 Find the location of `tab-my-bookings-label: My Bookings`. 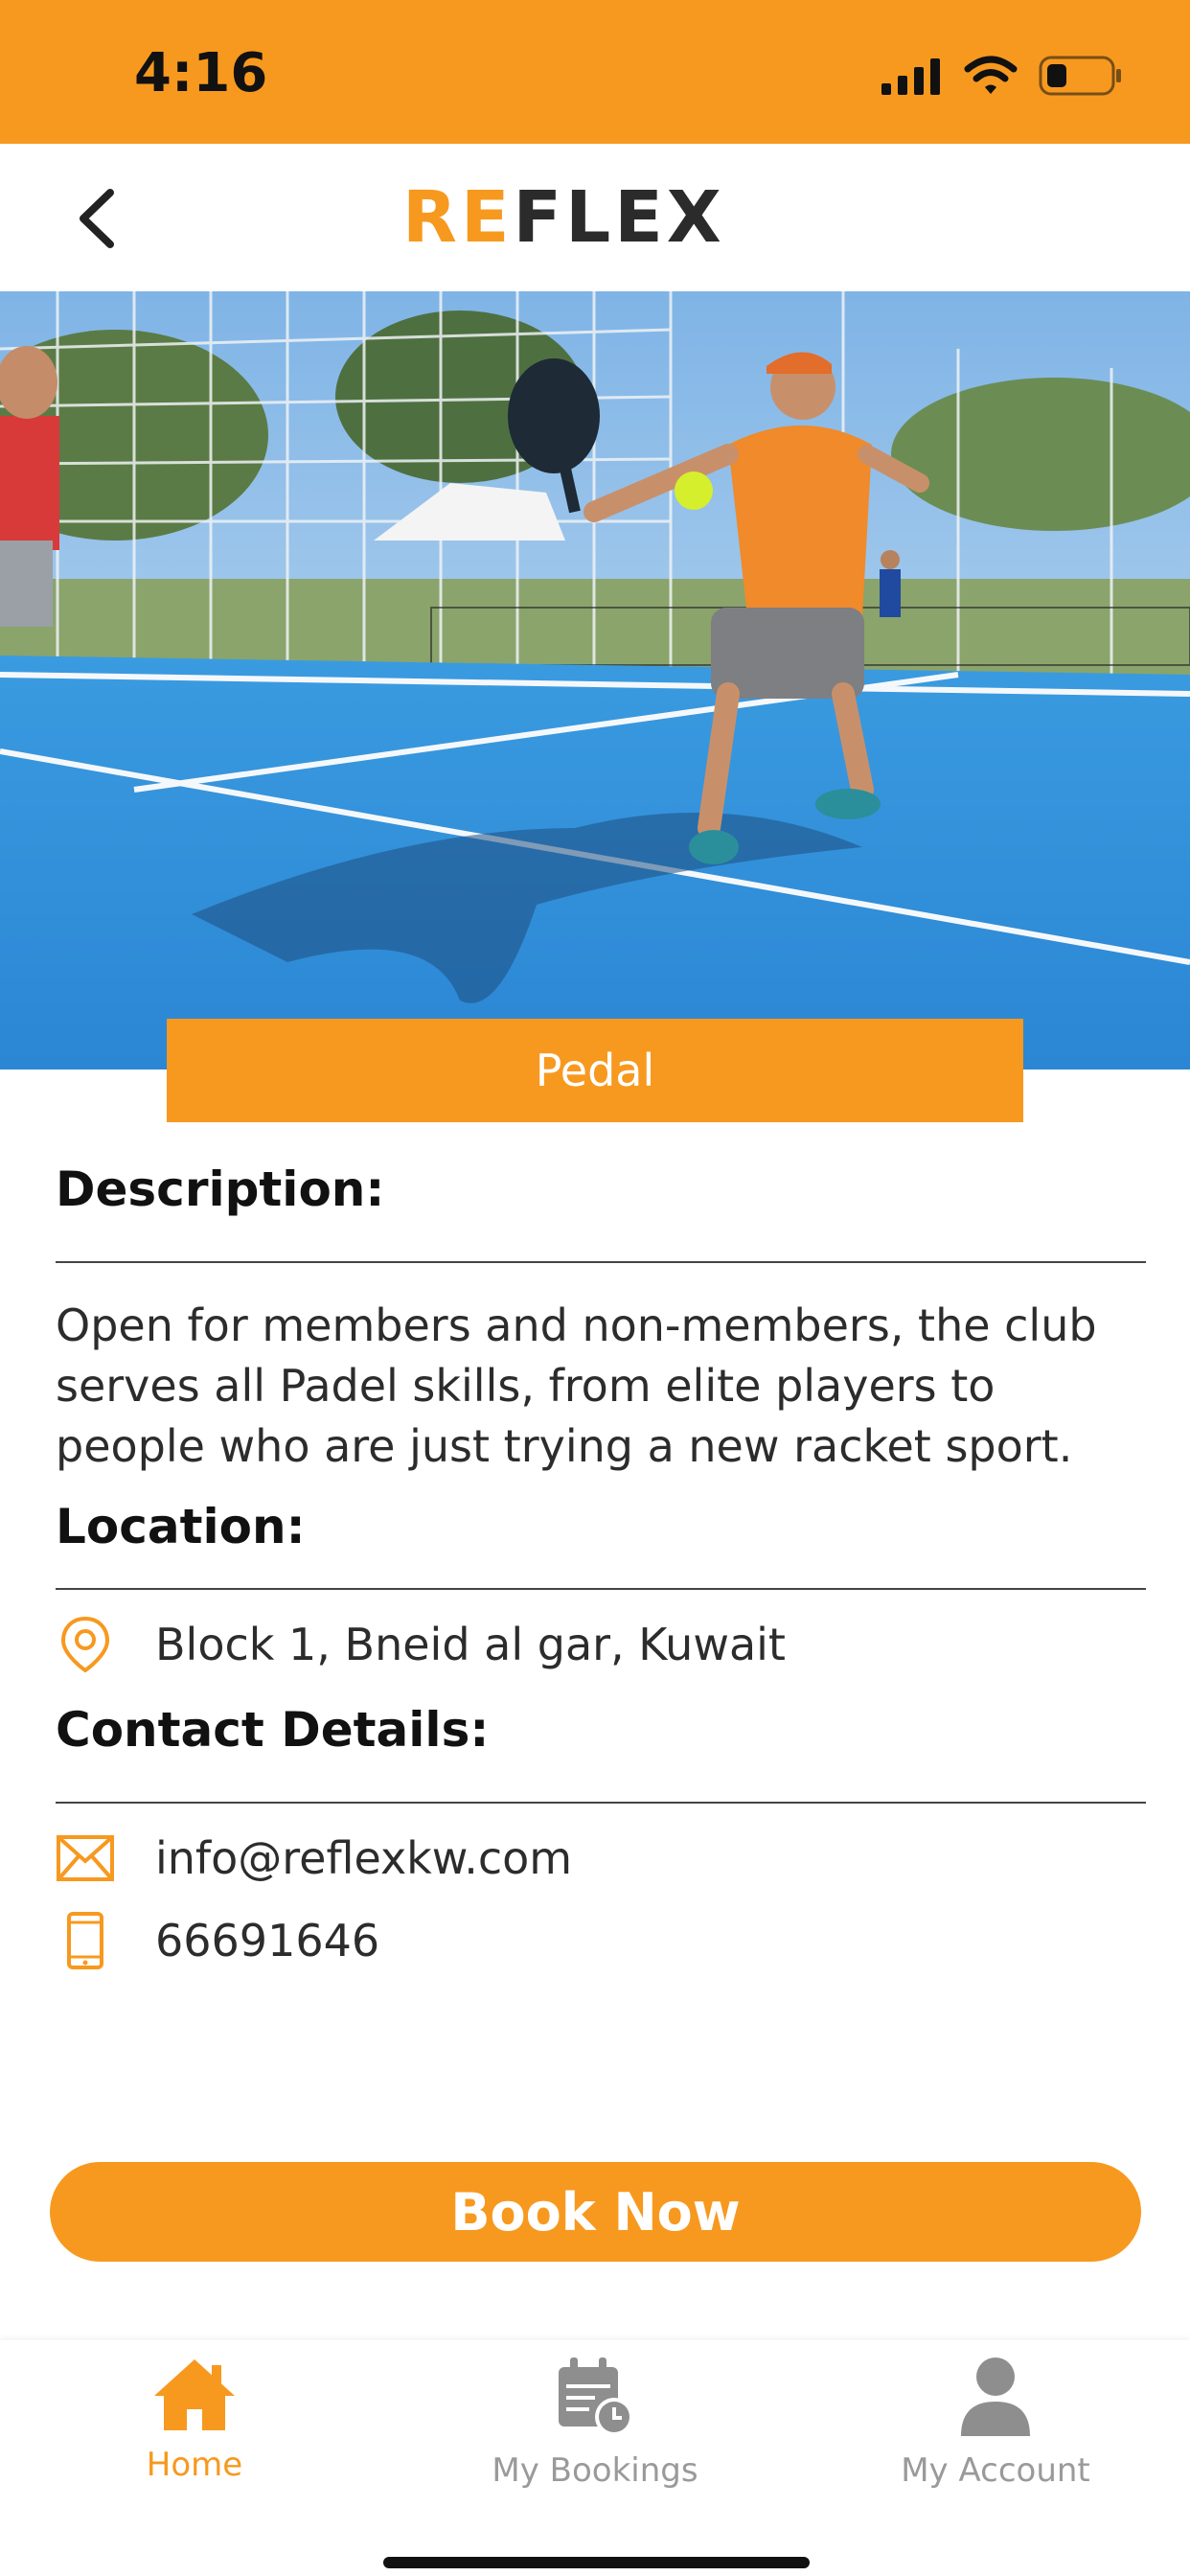

tab-my-bookings-label: My Bookings is located at coordinates (595, 2470).